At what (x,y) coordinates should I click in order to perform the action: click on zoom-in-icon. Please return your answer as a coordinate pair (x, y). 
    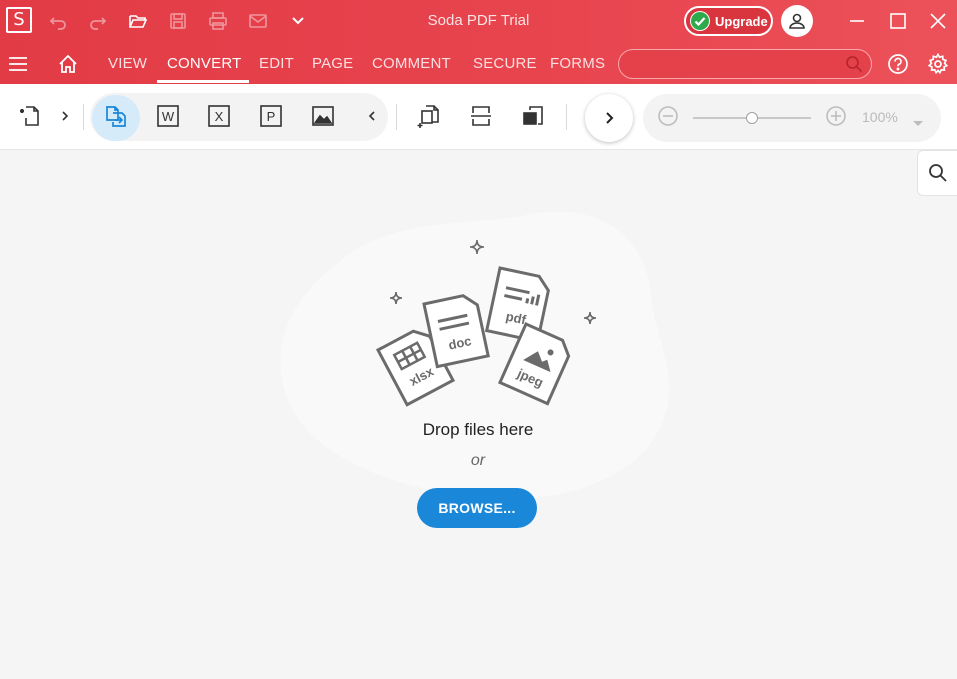
    Looking at the image, I should click on (836, 116).